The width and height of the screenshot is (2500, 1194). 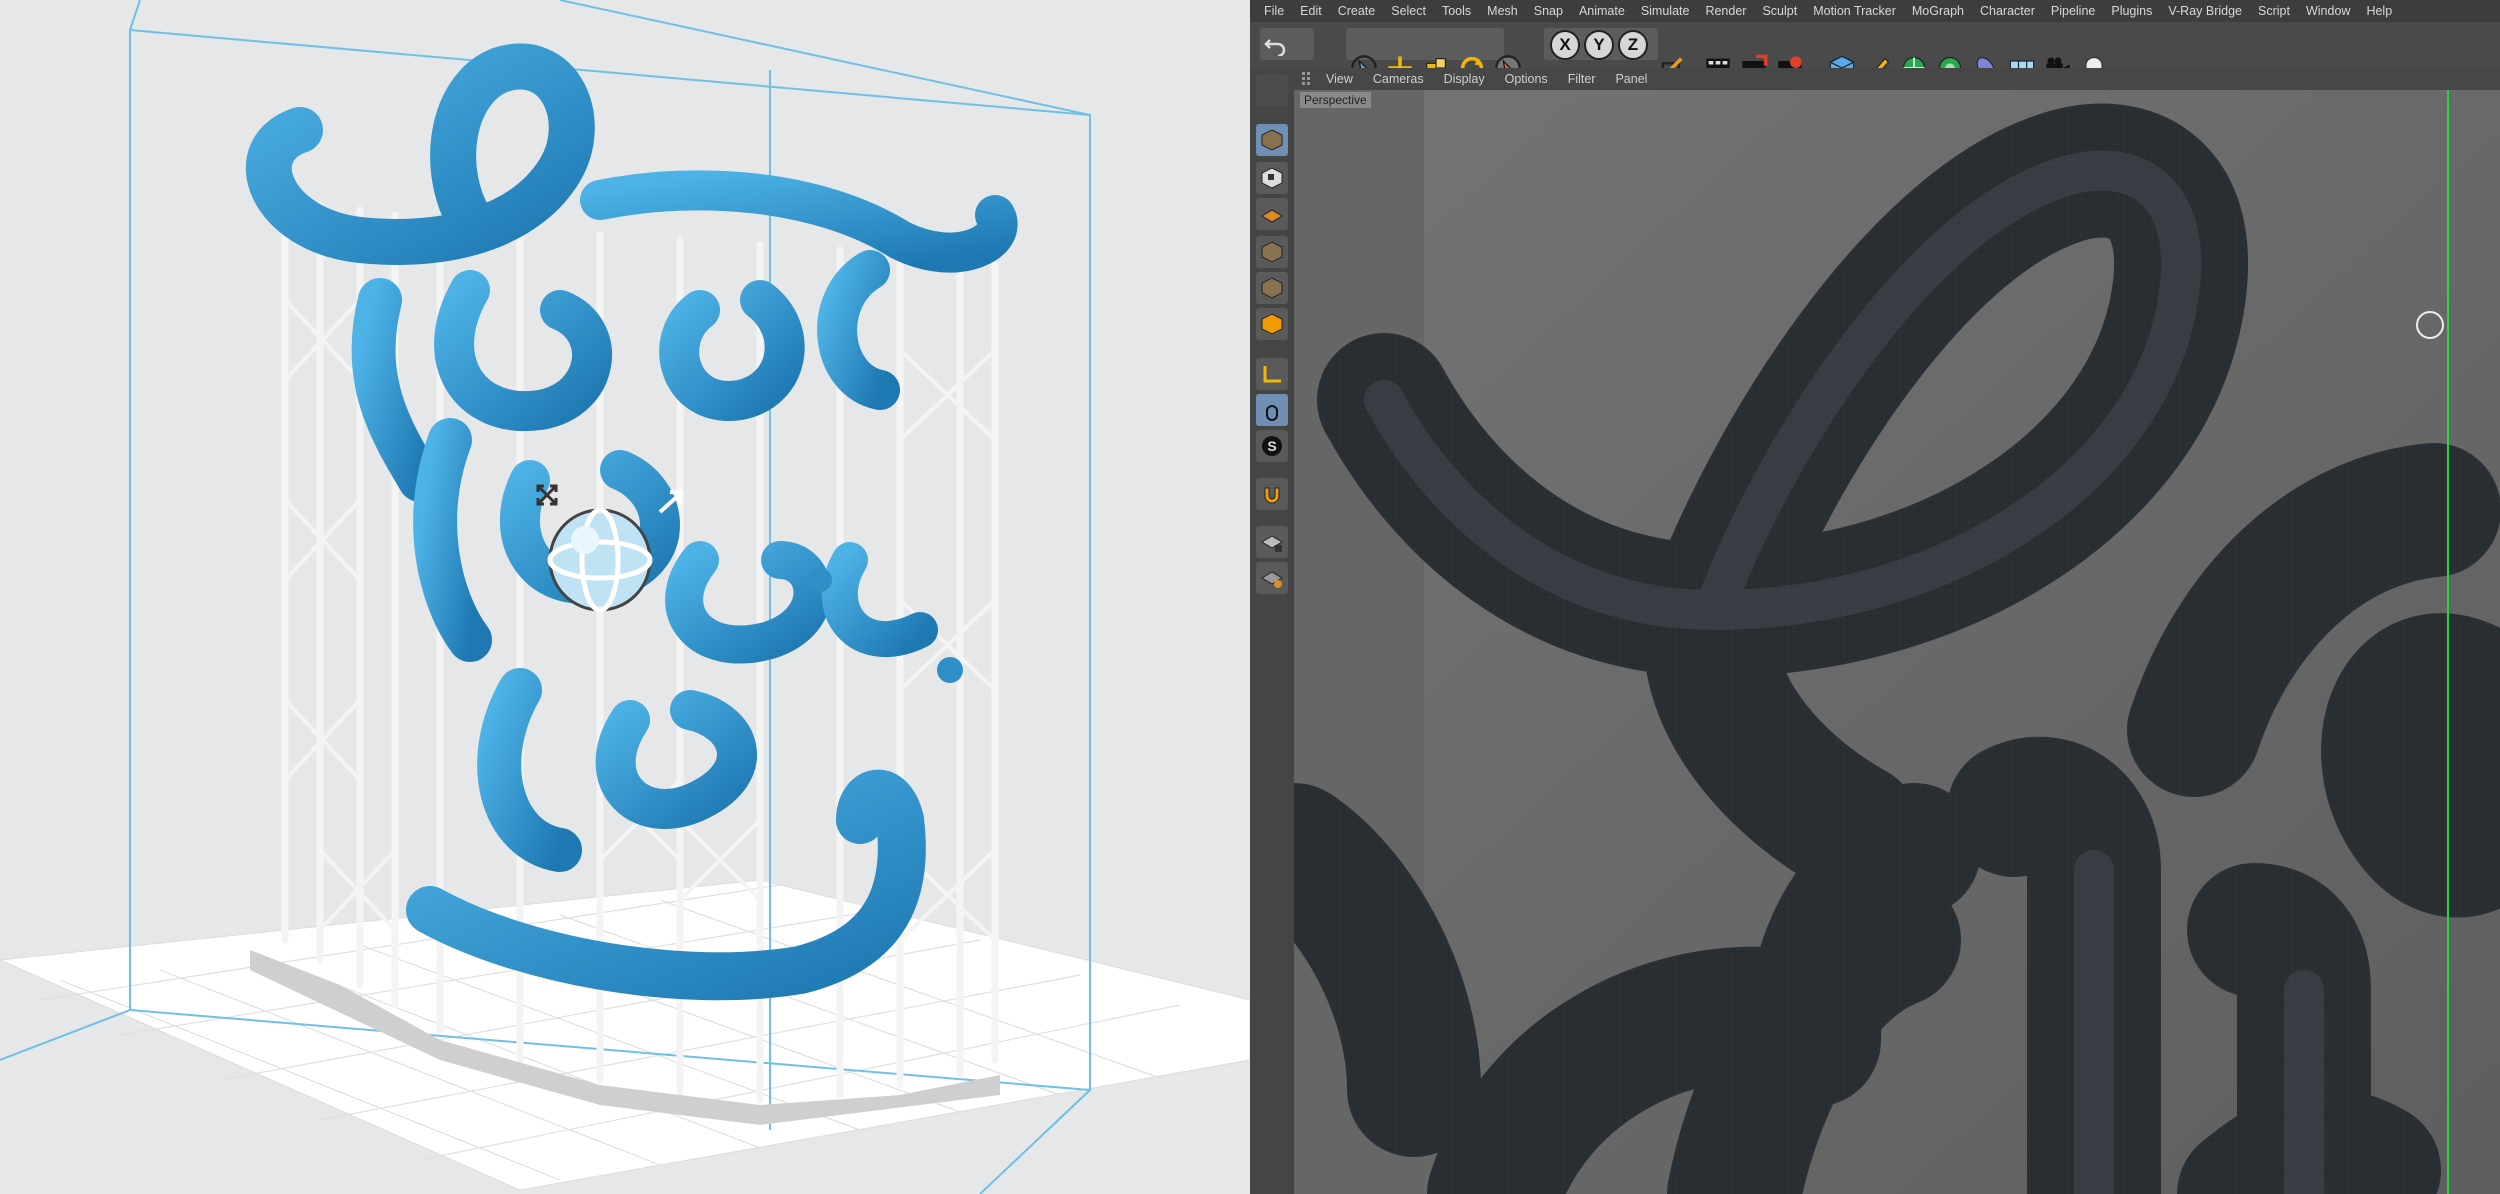 I want to click on viewport-grip-icon, so click(x=1309, y=79).